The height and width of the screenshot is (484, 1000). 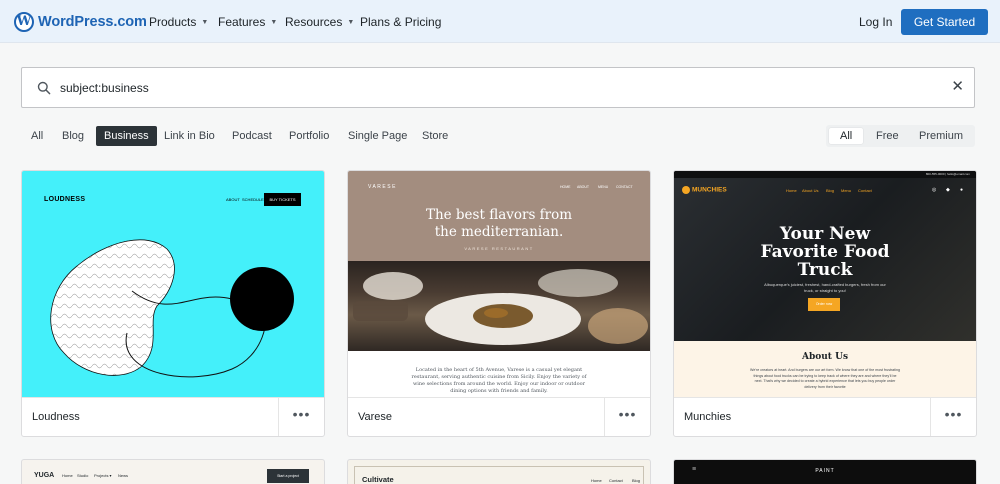 I want to click on nav-features: Features ▼, so click(x=247, y=22).